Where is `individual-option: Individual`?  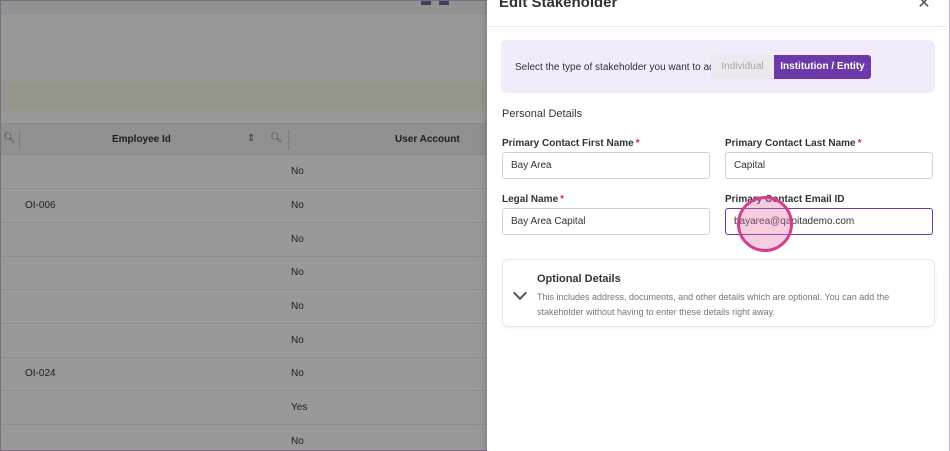 individual-option: Individual is located at coordinates (742, 67).